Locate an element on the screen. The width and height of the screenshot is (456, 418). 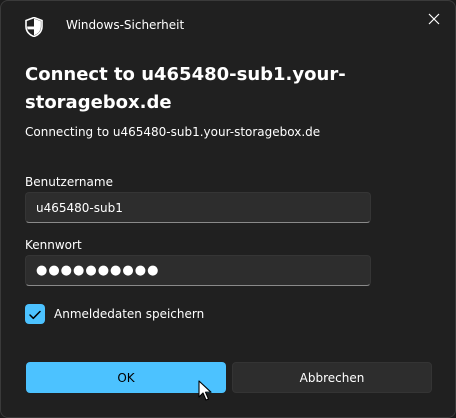
cancel-button-label: Abbrechen is located at coordinates (332, 377).